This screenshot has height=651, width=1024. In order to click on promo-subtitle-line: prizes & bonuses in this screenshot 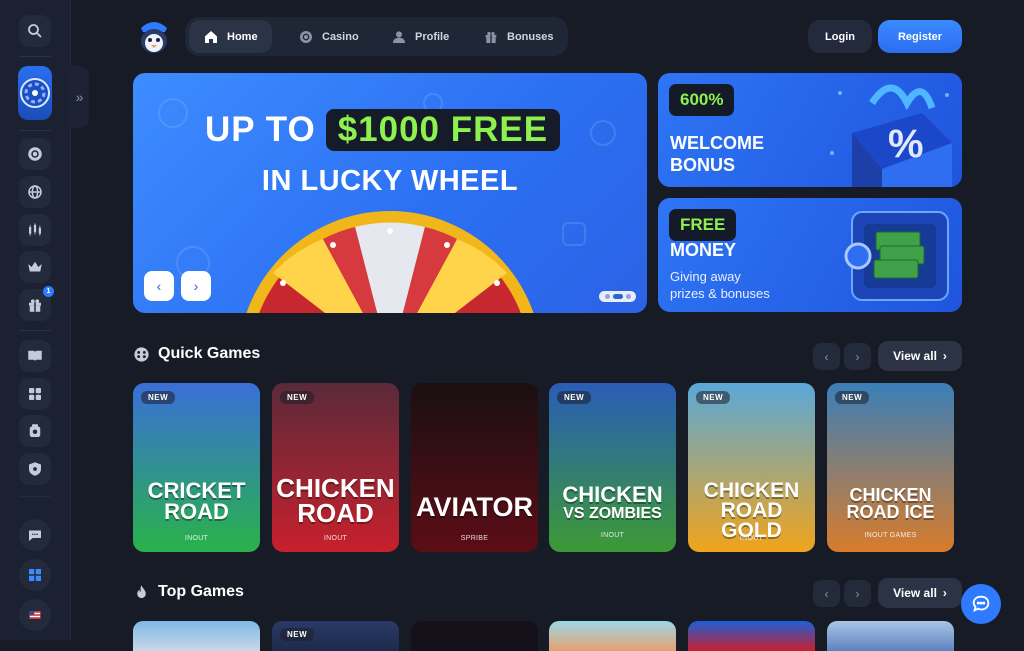, I will do `click(720, 293)`.